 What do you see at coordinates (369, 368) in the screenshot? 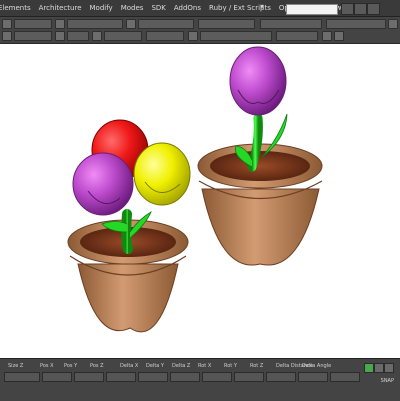
I see `snap-toggle-button` at bounding box center [369, 368].